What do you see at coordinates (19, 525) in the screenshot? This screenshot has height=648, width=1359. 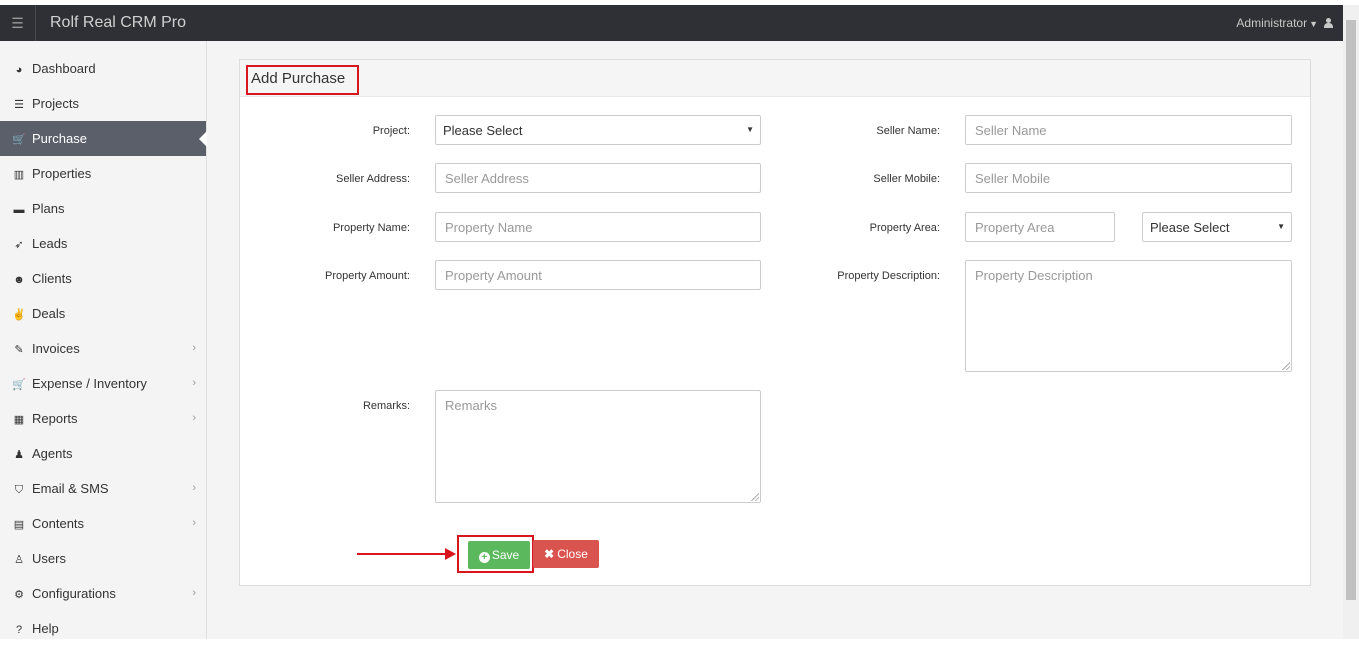 I see `newspaper-icon: ▤` at bounding box center [19, 525].